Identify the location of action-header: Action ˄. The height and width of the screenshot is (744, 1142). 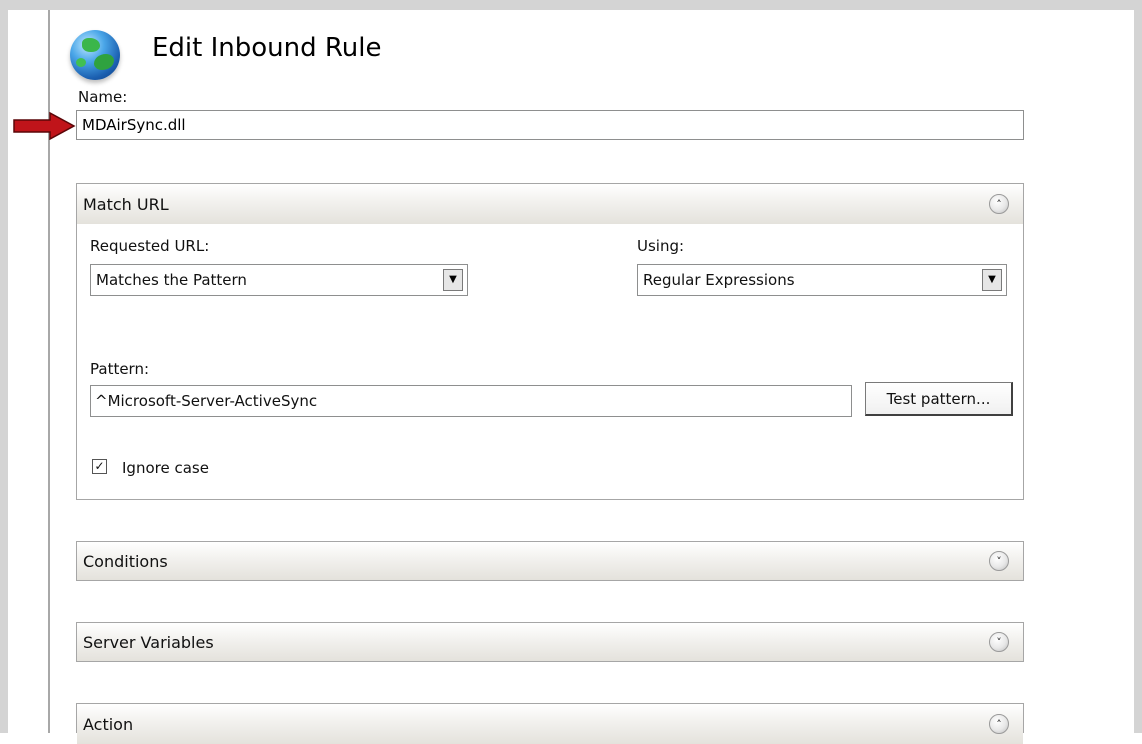
(550, 724).